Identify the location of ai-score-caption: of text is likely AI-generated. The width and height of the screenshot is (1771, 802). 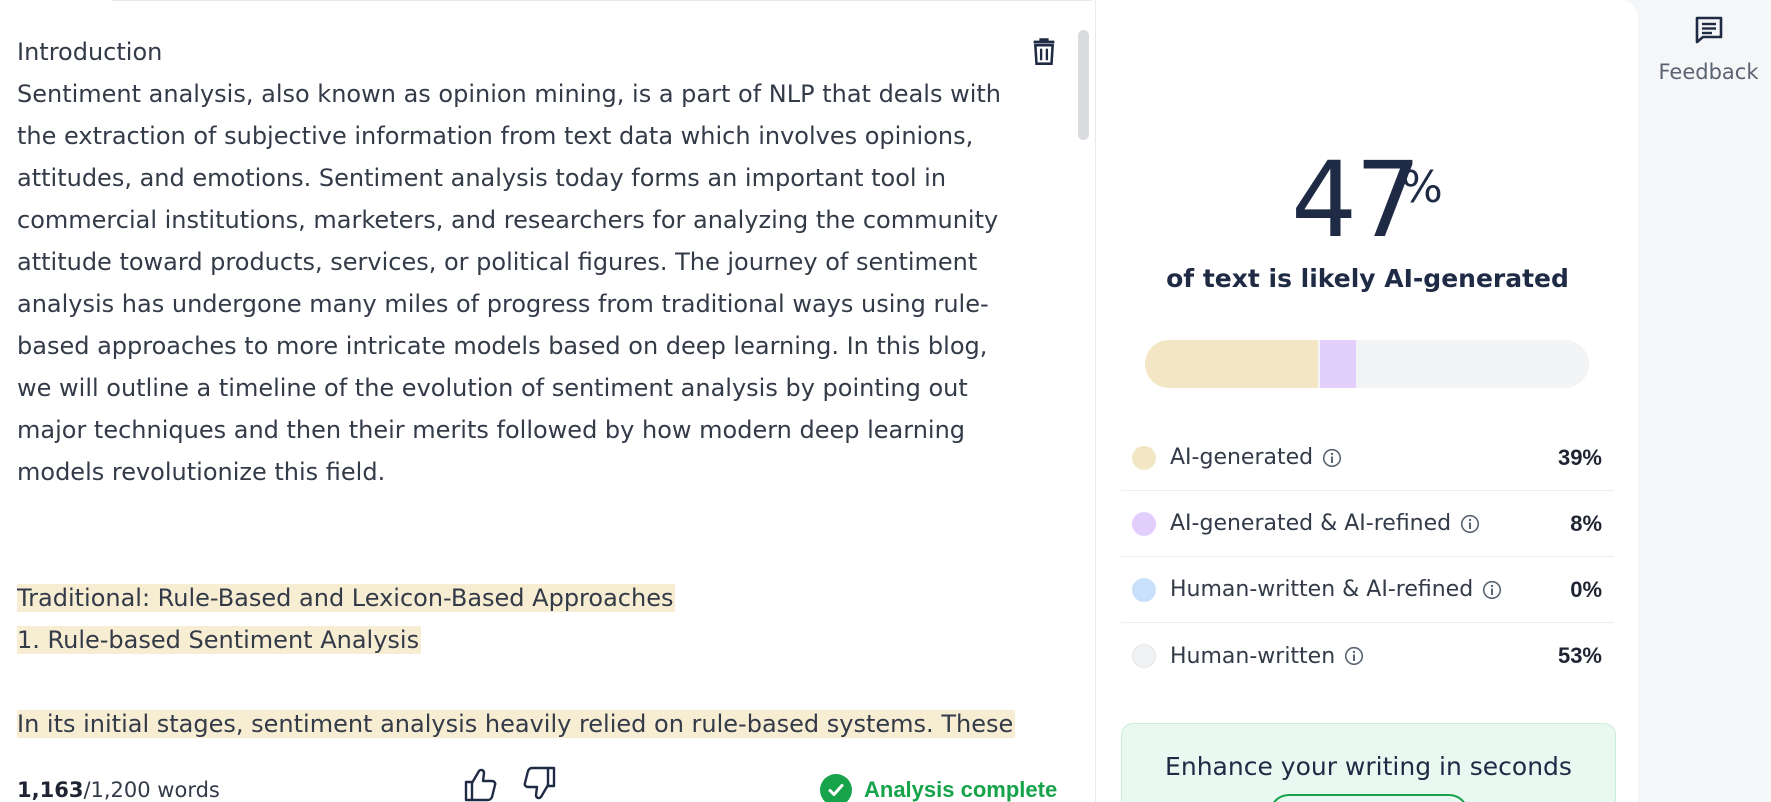
(1367, 278).